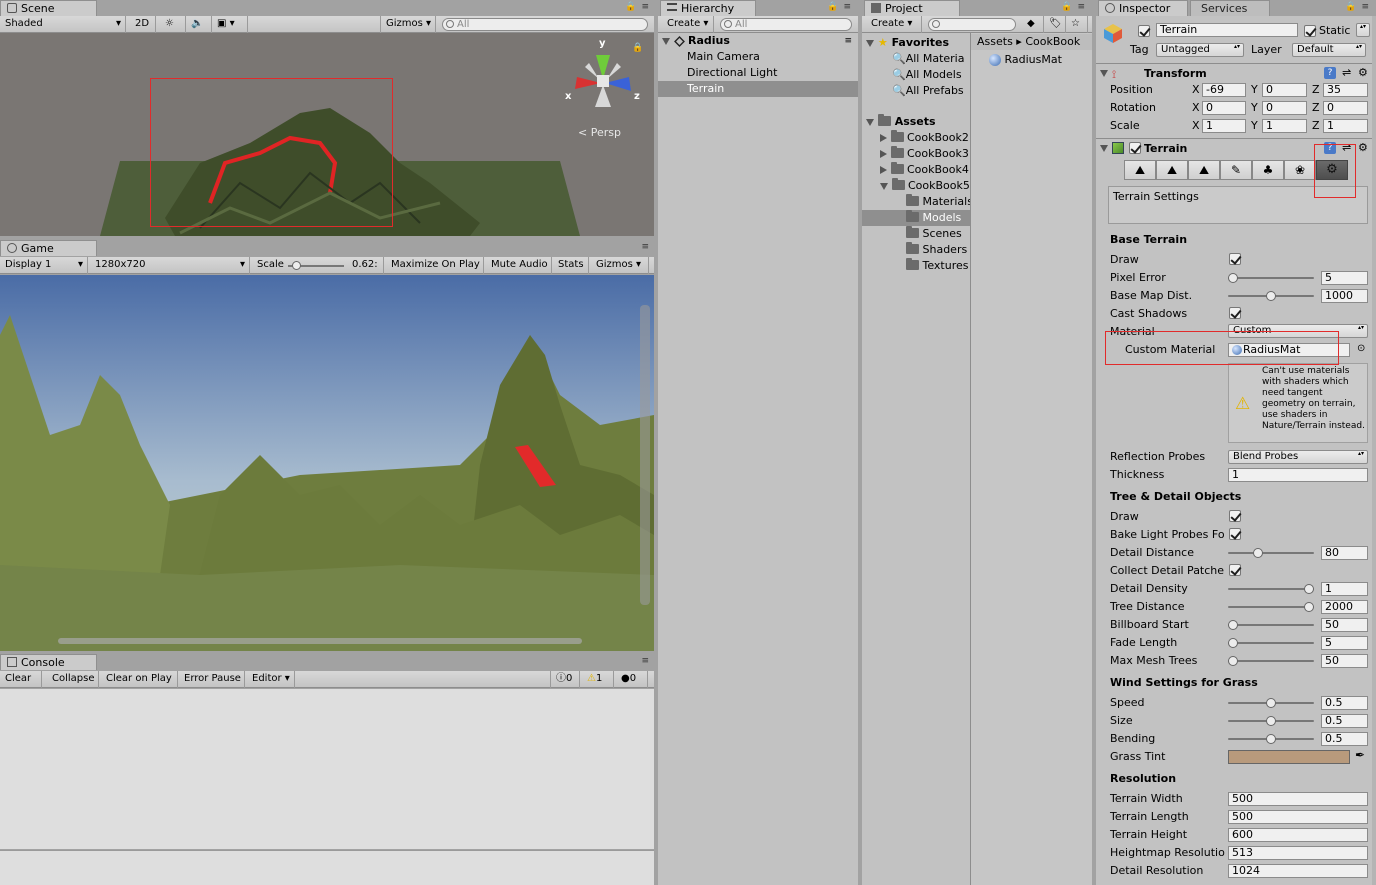  Describe the element at coordinates (1363, 72) in the screenshot. I see `gear-icon: ⚙` at that location.